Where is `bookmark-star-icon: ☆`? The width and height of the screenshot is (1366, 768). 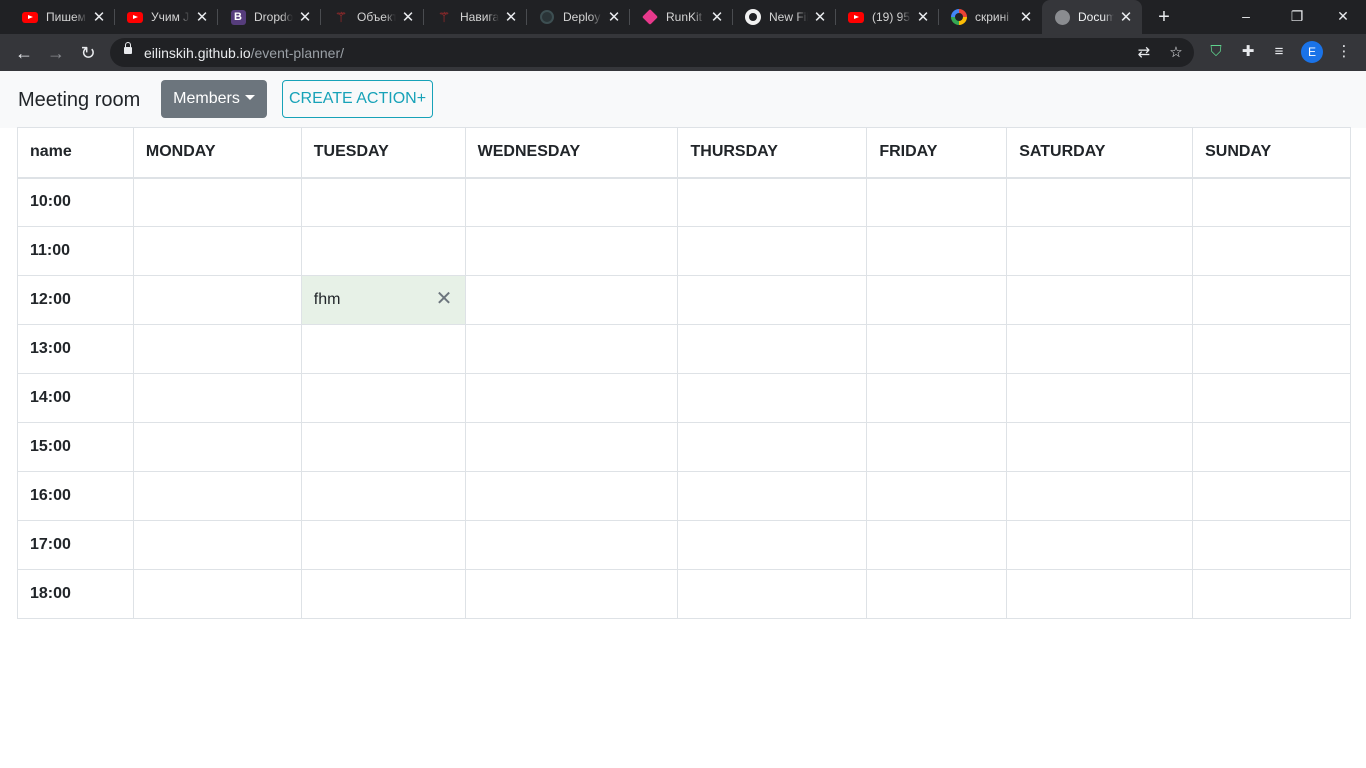 bookmark-star-icon: ☆ is located at coordinates (1176, 53).